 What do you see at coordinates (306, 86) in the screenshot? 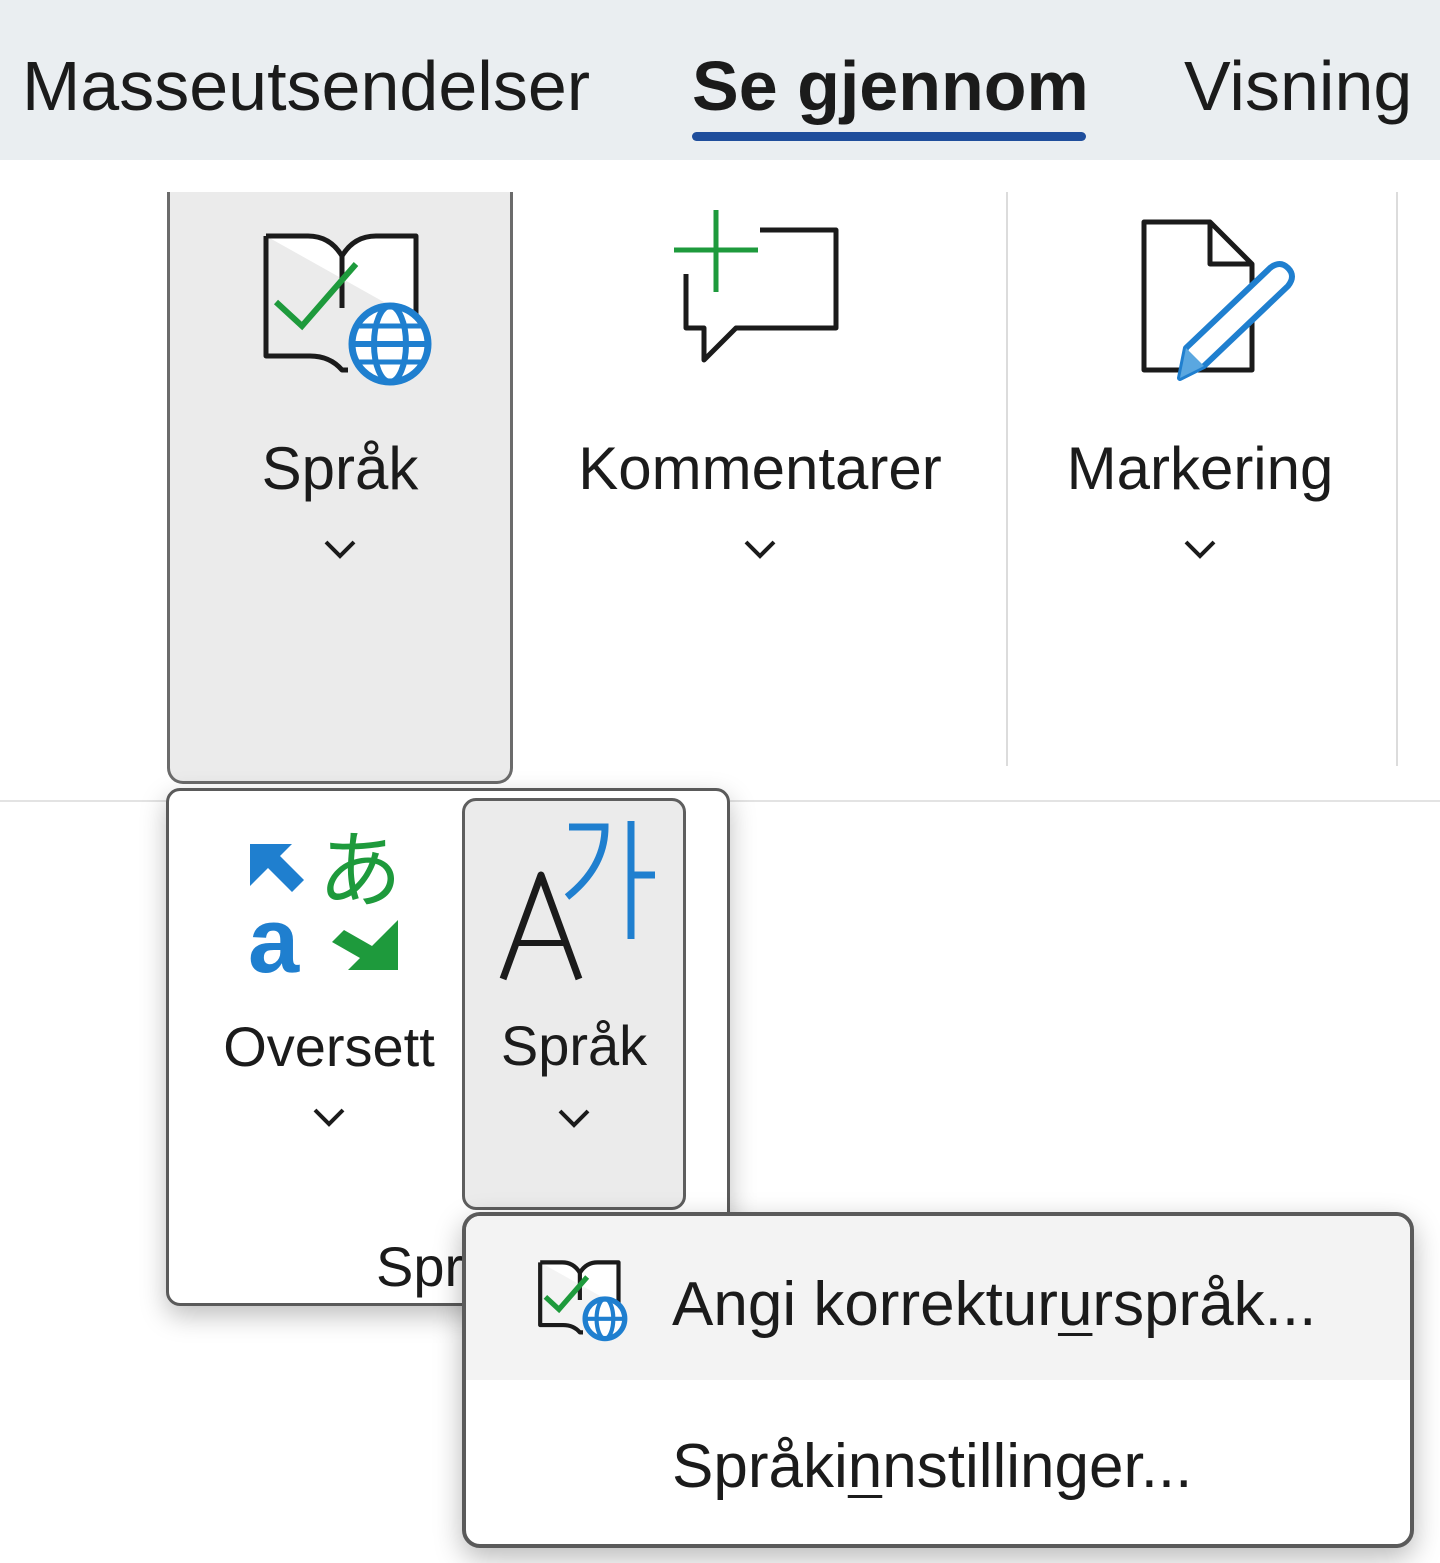
I see `tab-masseutsendelser: Masseutsendelser` at bounding box center [306, 86].